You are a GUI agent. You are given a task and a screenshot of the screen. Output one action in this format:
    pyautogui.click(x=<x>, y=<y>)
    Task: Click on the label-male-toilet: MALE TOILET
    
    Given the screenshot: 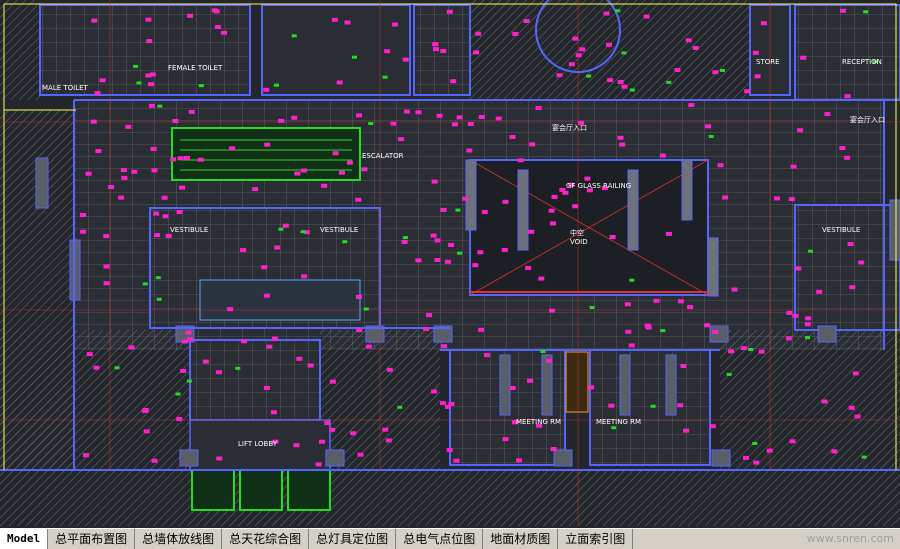 What is the action you would take?
    pyautogui.click(x=65, y=88)
    